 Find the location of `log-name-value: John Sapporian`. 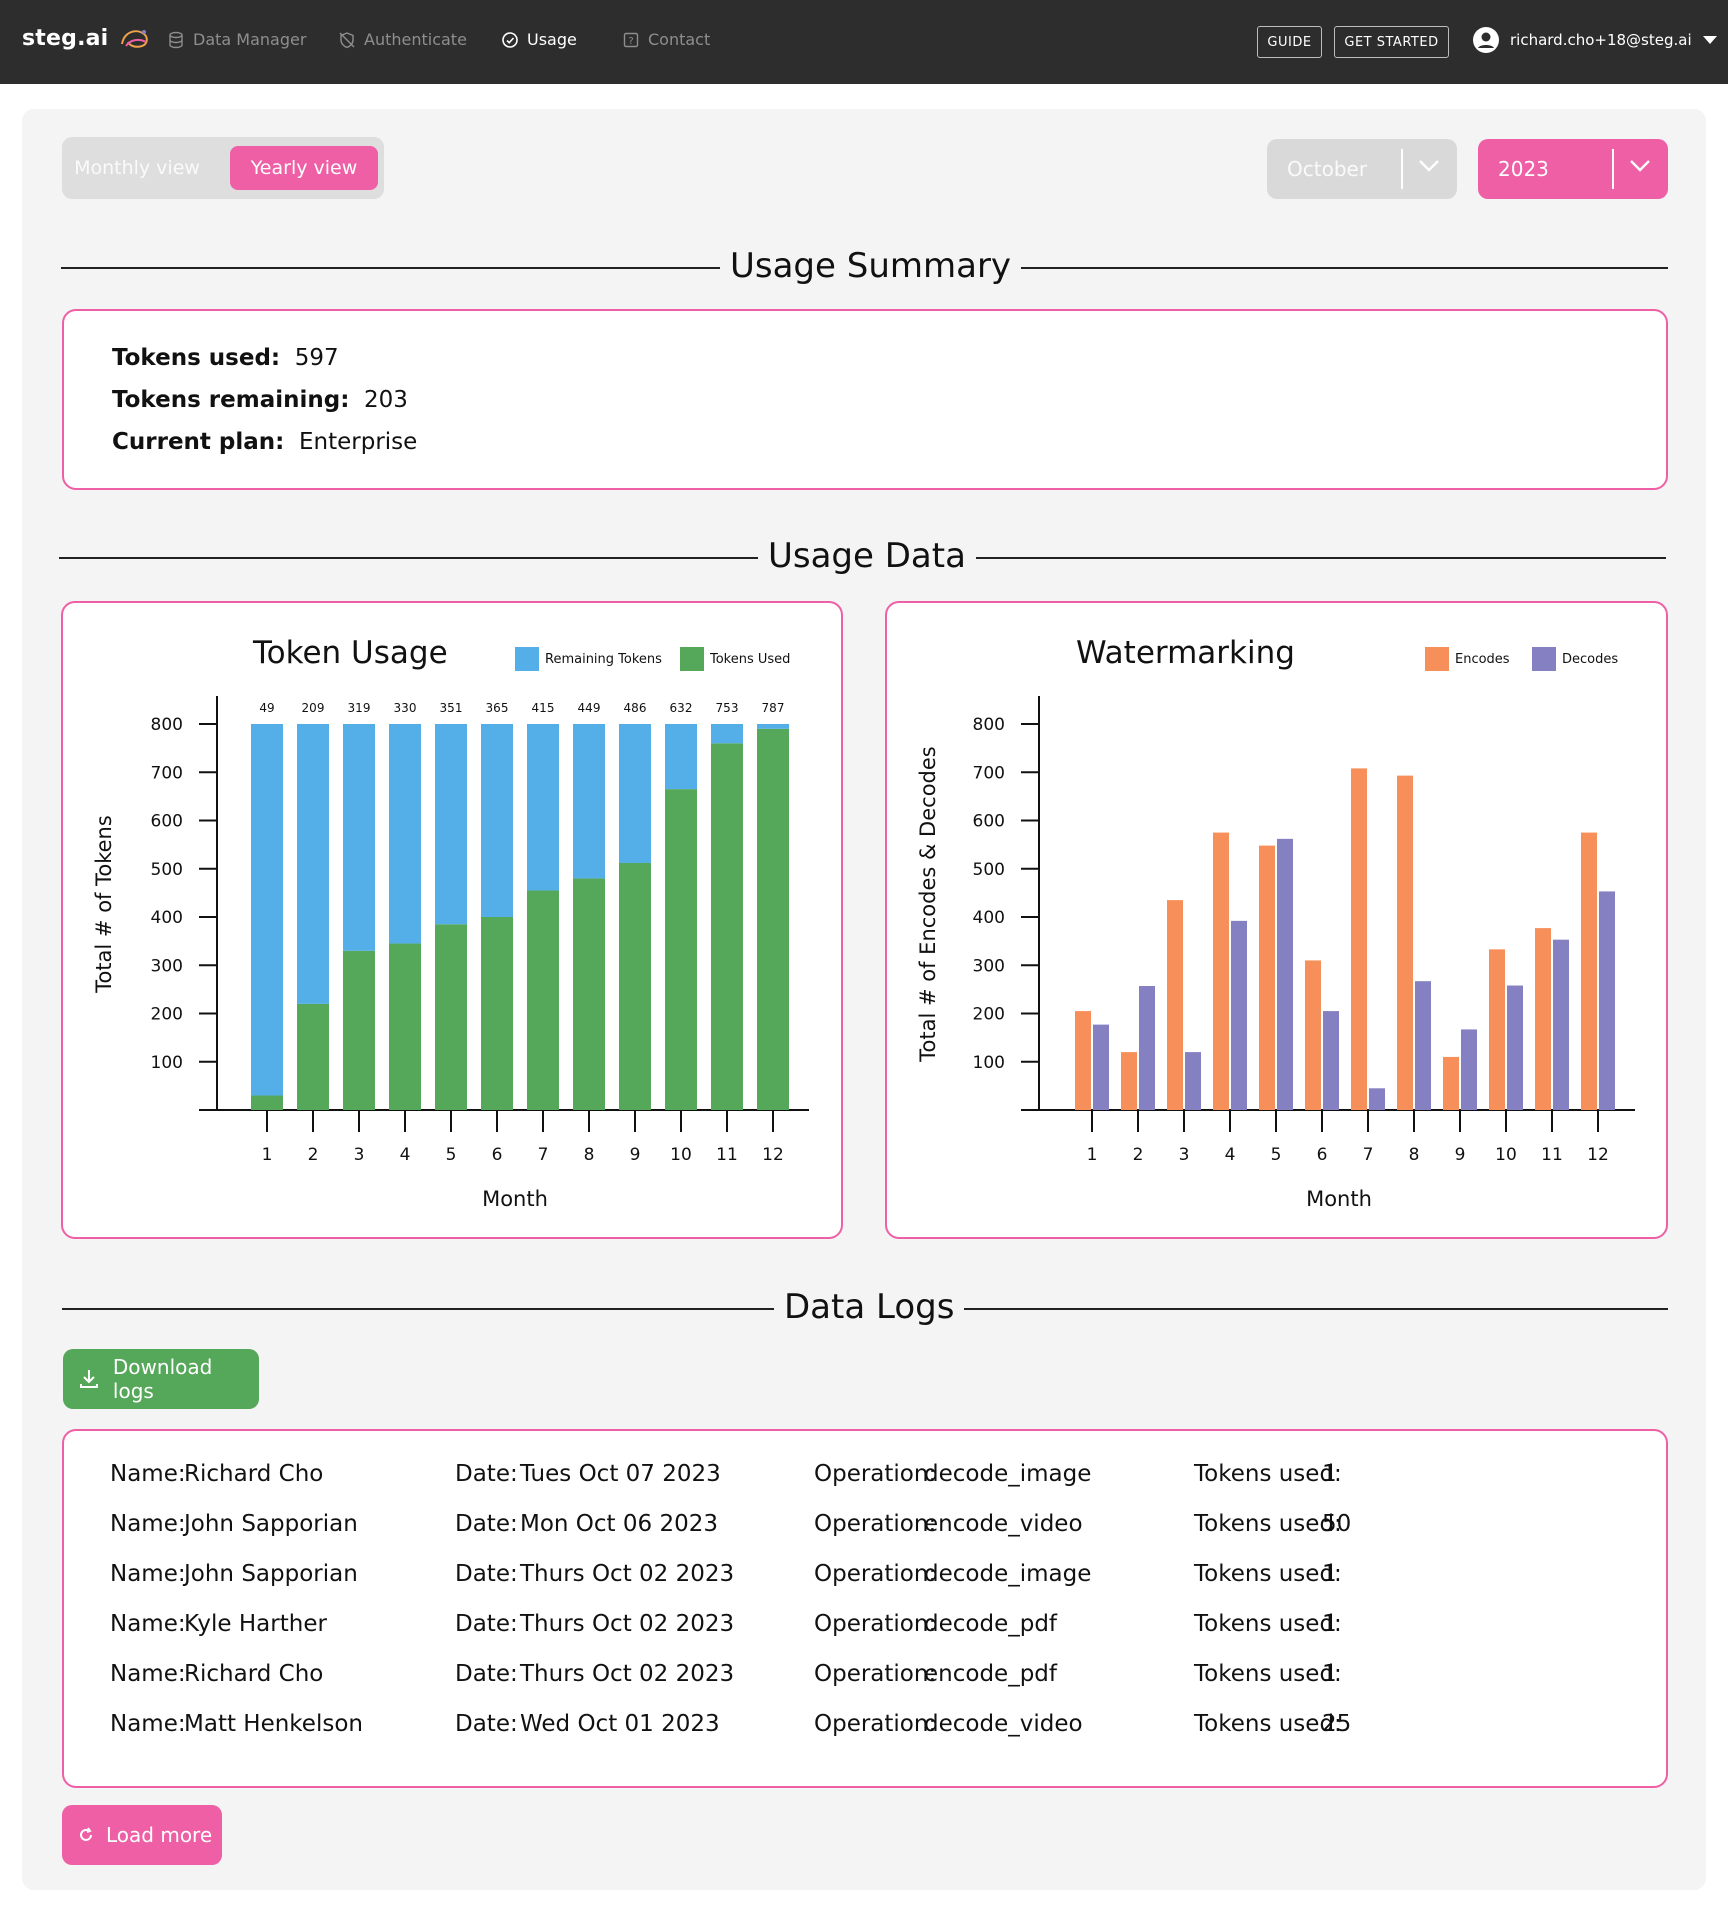

log-name-value: John Sapporian is located at coordinates (271, 1524).